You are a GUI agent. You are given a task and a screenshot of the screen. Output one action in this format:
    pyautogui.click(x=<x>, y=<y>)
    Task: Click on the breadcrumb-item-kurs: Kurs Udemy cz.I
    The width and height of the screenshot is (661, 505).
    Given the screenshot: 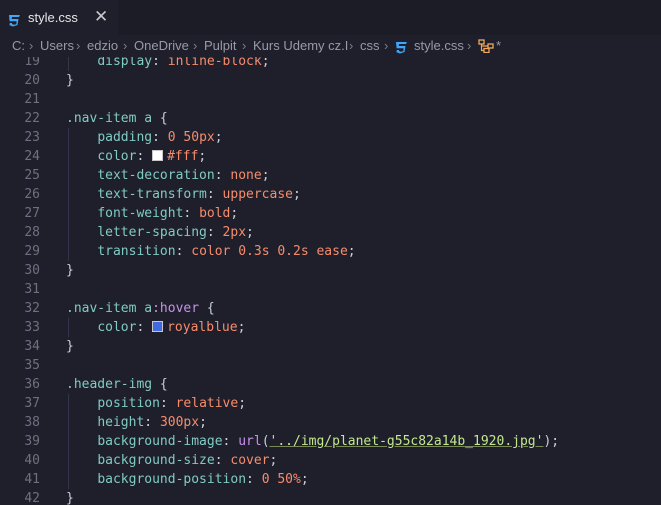 What is the action you would take?
    pyautogui.click(x=300, y=45)
    